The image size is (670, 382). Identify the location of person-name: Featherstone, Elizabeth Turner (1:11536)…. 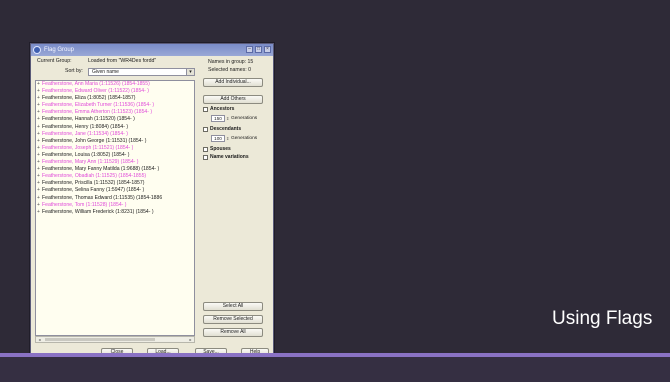
(98, 105).